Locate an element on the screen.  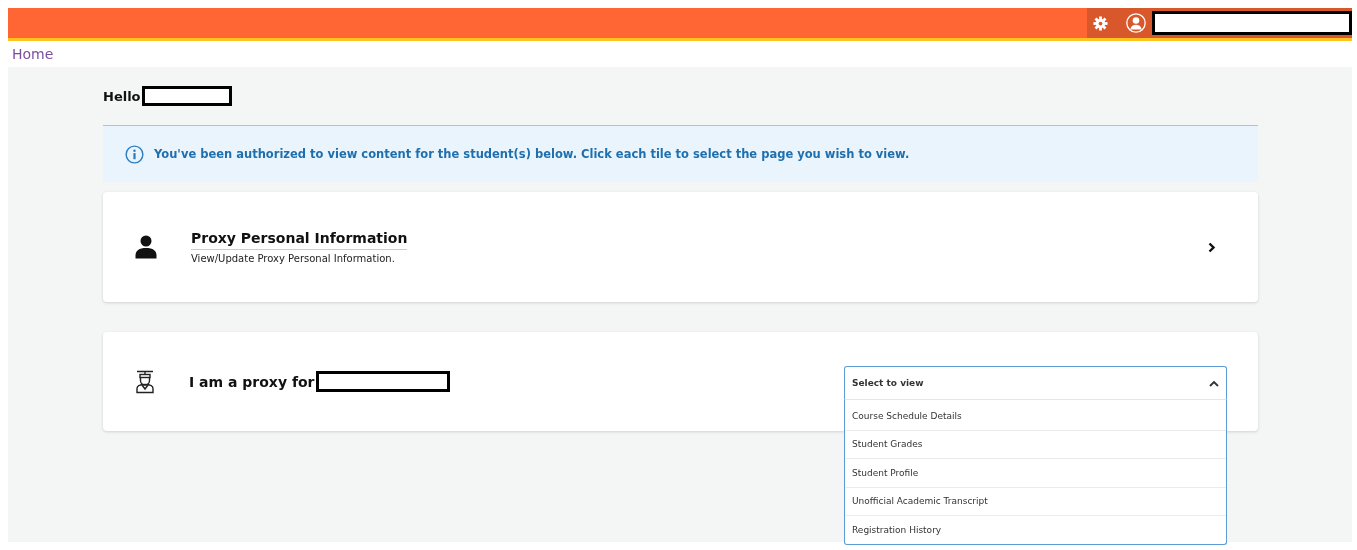
dropdown-option: Student Profile is located at coordinates (1035, 472).